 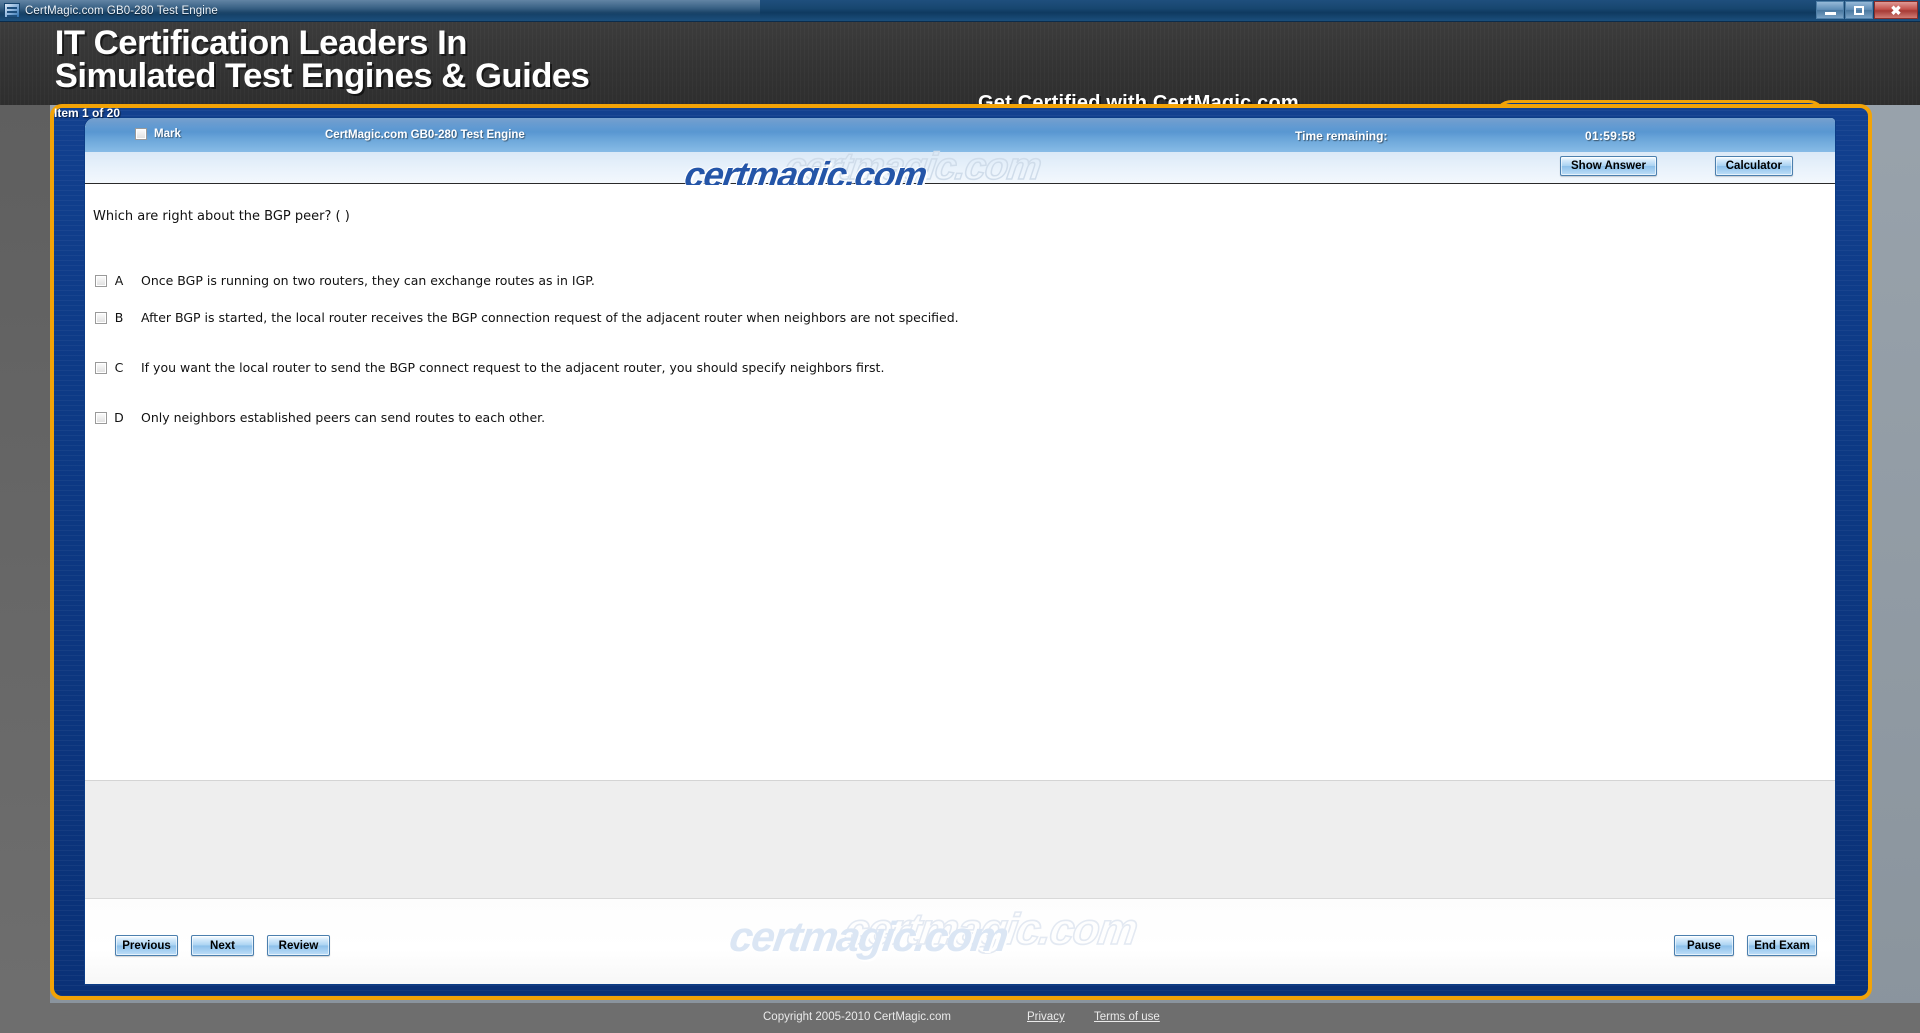 What do you see at coordinates (101, 368) in the screenshot?
I see `option-c-checkbox` at bounding box center [101, 368].